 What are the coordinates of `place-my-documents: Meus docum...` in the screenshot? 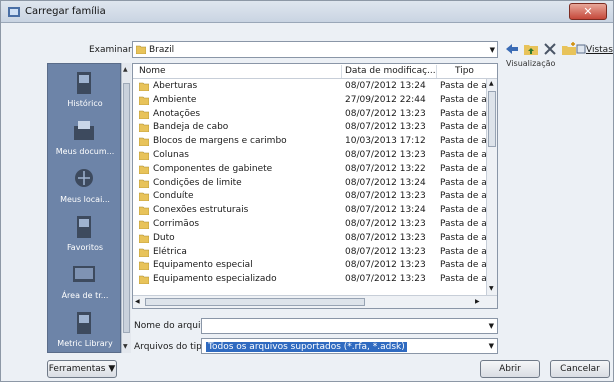 It's located at (85, 138).